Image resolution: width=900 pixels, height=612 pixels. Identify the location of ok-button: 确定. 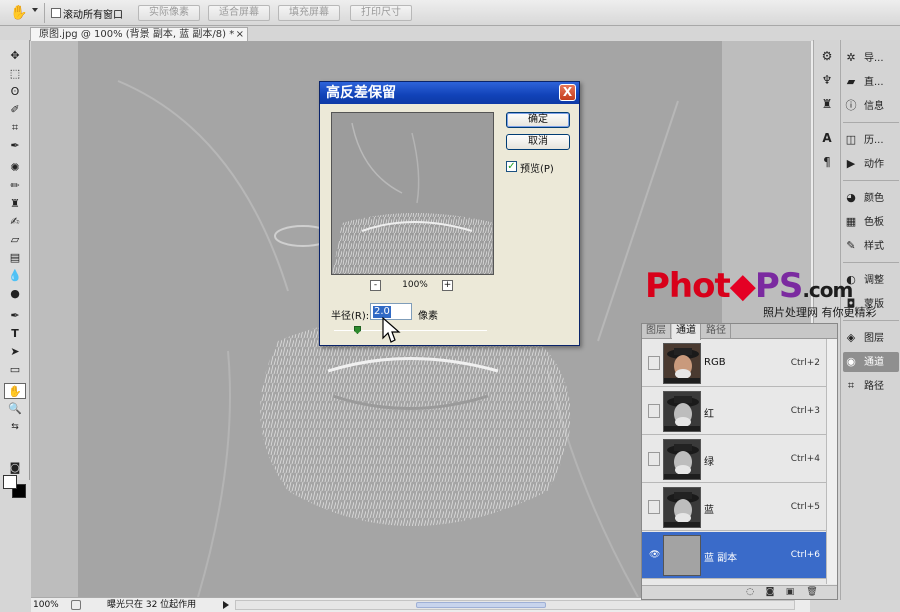
(538, 120).